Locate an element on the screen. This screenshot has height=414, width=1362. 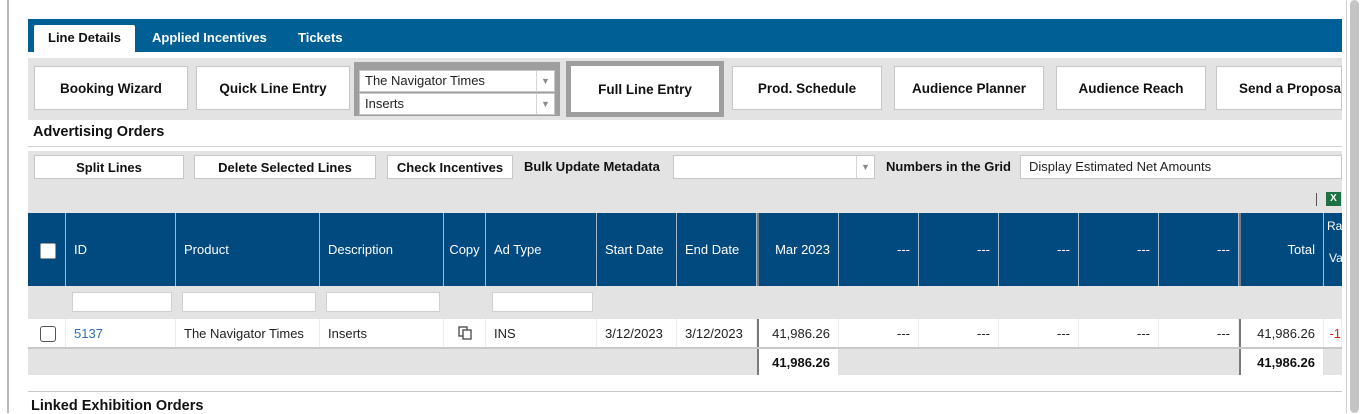
cell-id: 5137 is located at coordinates (121, 333).